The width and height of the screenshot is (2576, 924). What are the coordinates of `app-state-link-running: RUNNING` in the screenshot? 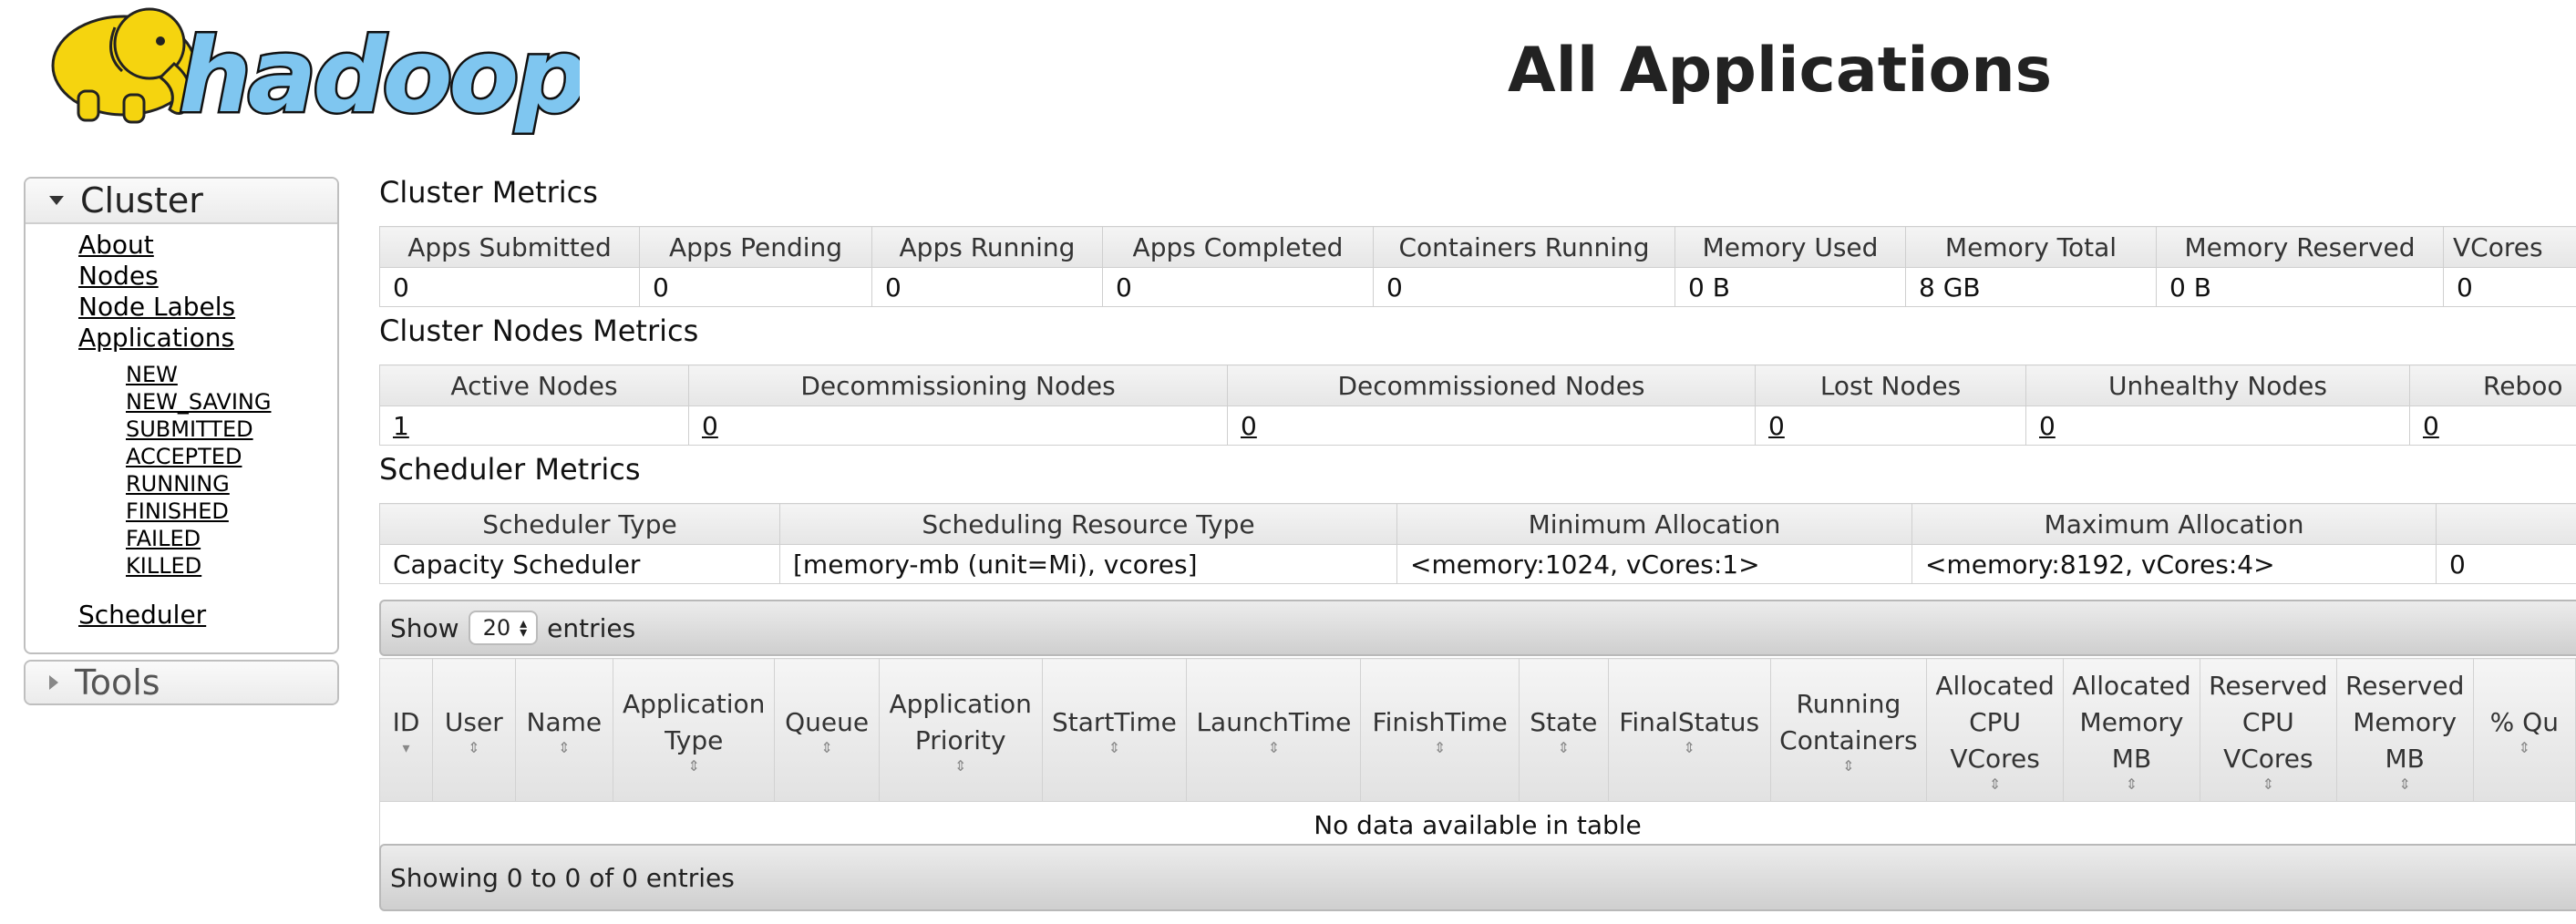 It's located at (178, 484).